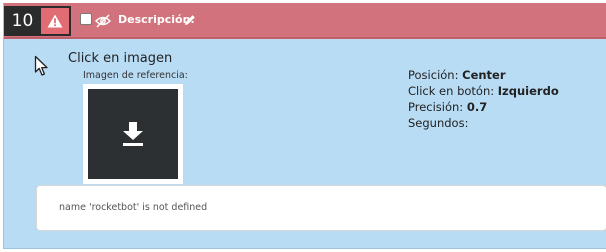 Image resolution: width=606 pixels, height=252 pixels. Describe the element at coordinates (451, 91) in the screenshot. I see `param-button-label: Click en botón:` at that location.